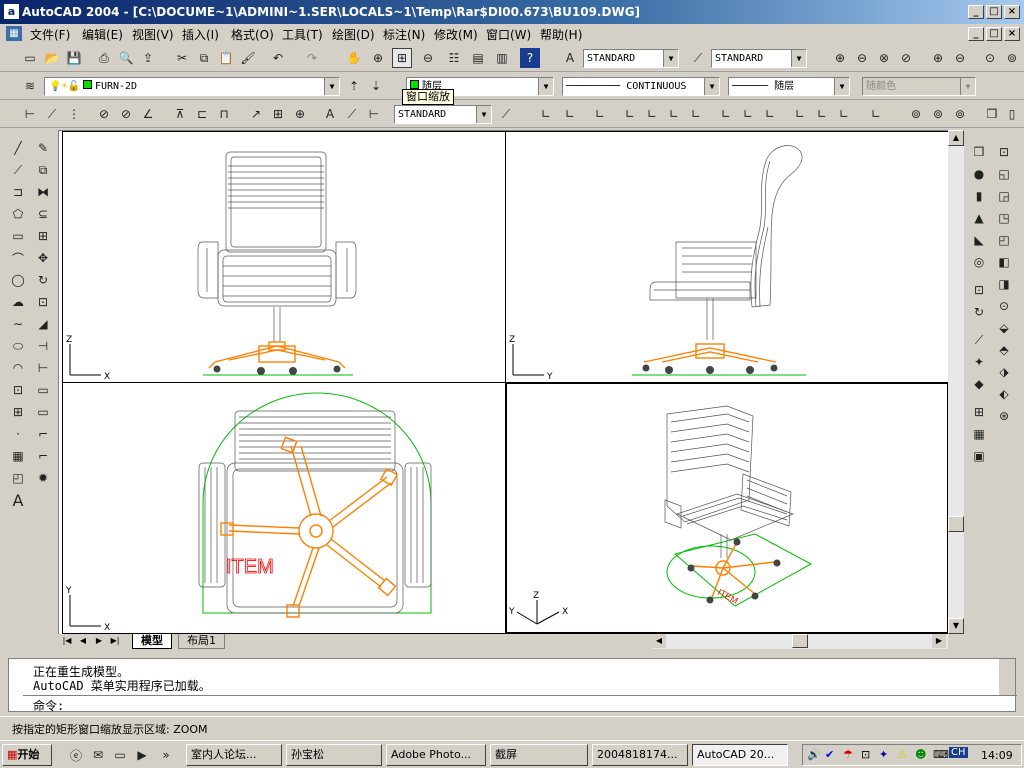 This screenshot has height=768, width=1024. Describe the element at coordinates (50, 34) in the screenshot. I see `menu-file: 文件(F)` at that location.